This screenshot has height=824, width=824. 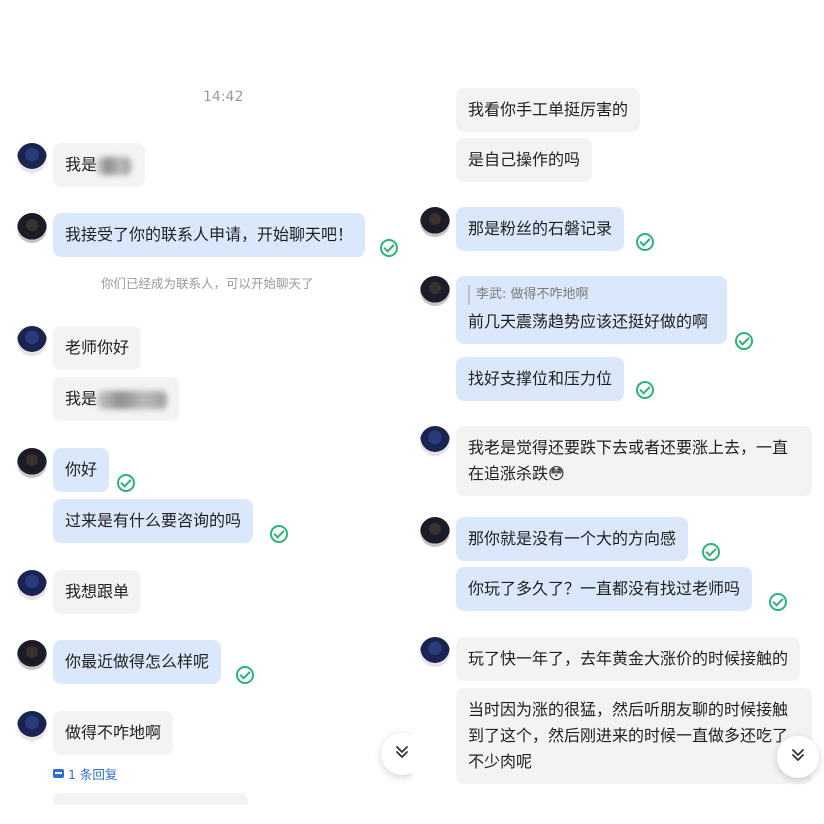 I want to click on message-text: 你最近做得怎么样呢, so click(x=137, y=661).